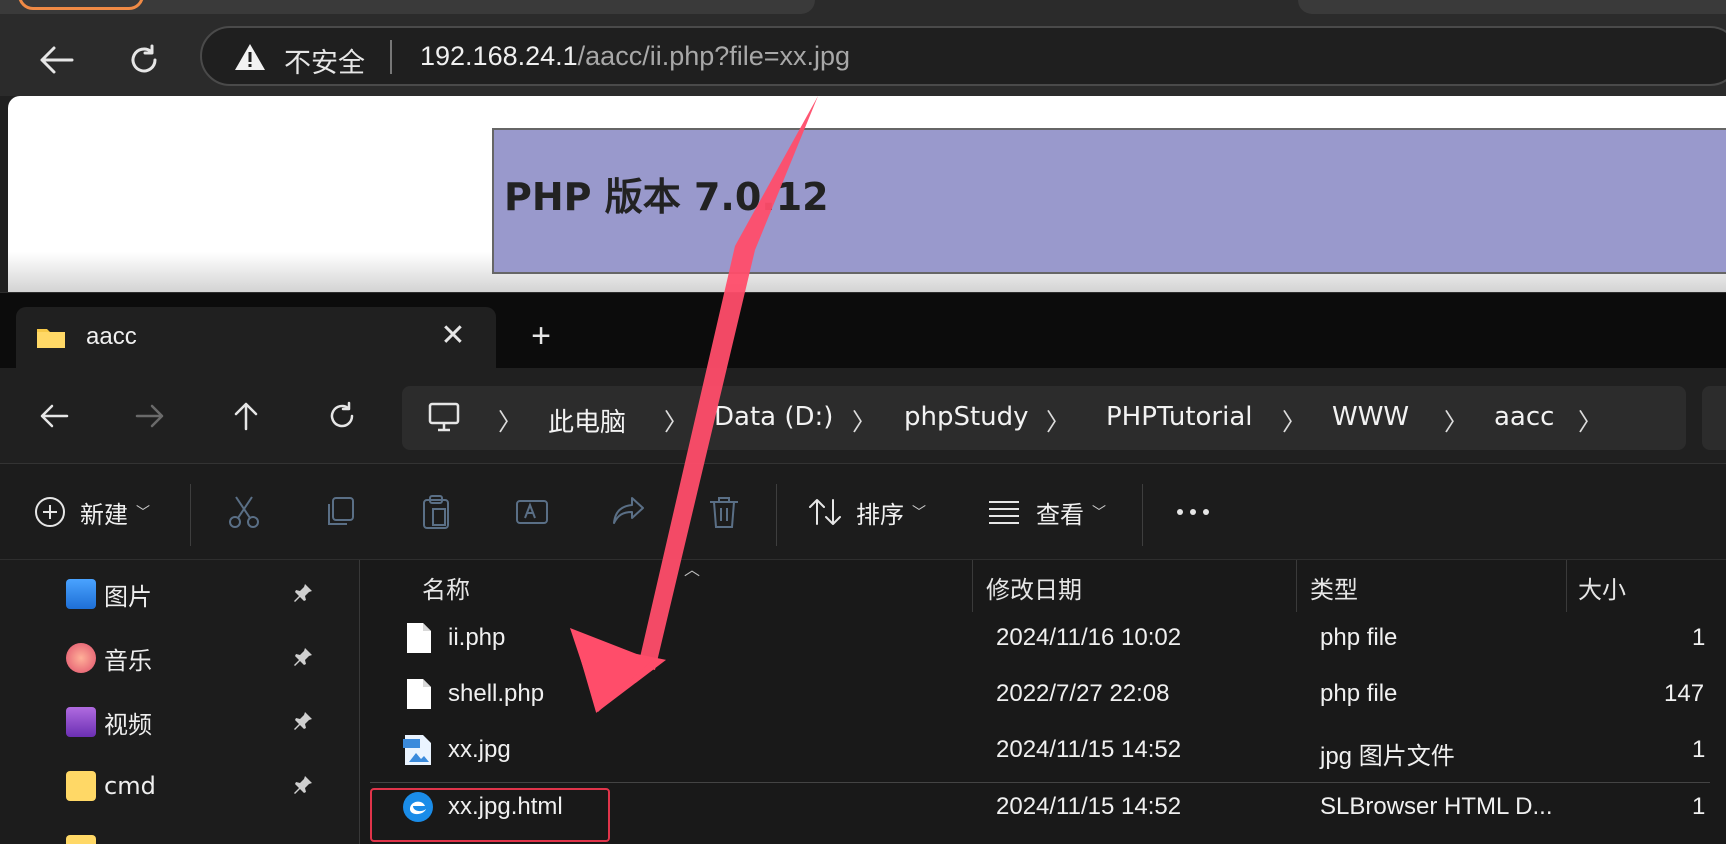 This screenshot has width=1726, height=844. I want to click on close-tab-button: ✕, so click(453, 336).